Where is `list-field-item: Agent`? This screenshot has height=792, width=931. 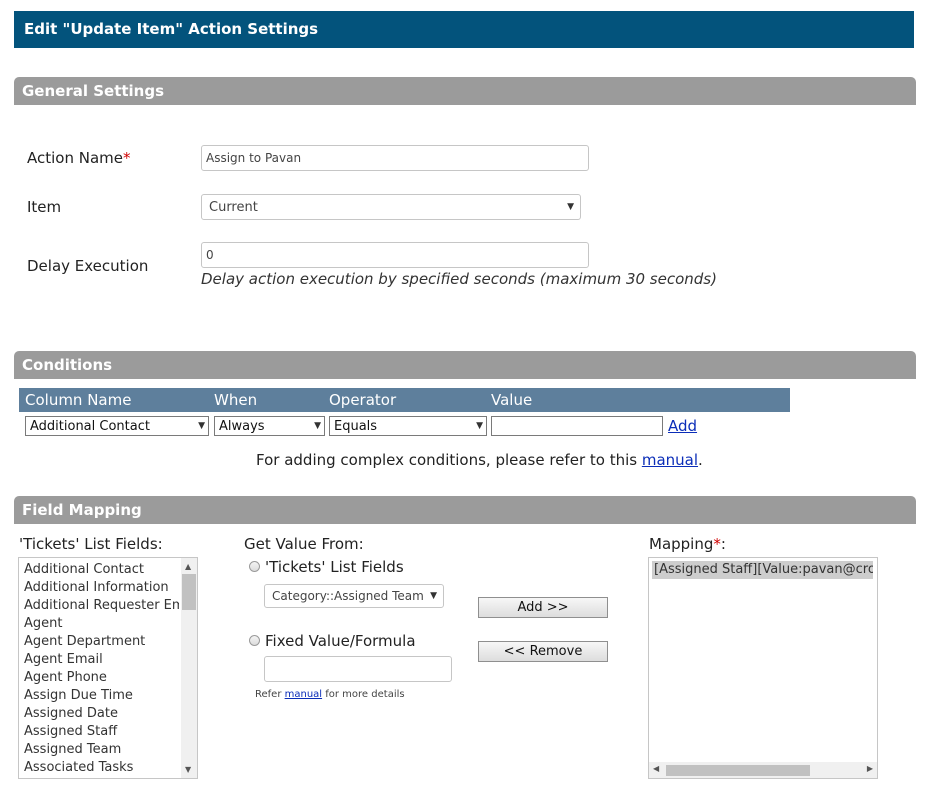 list-field-item: Agent is located at coordinates (99, 624).